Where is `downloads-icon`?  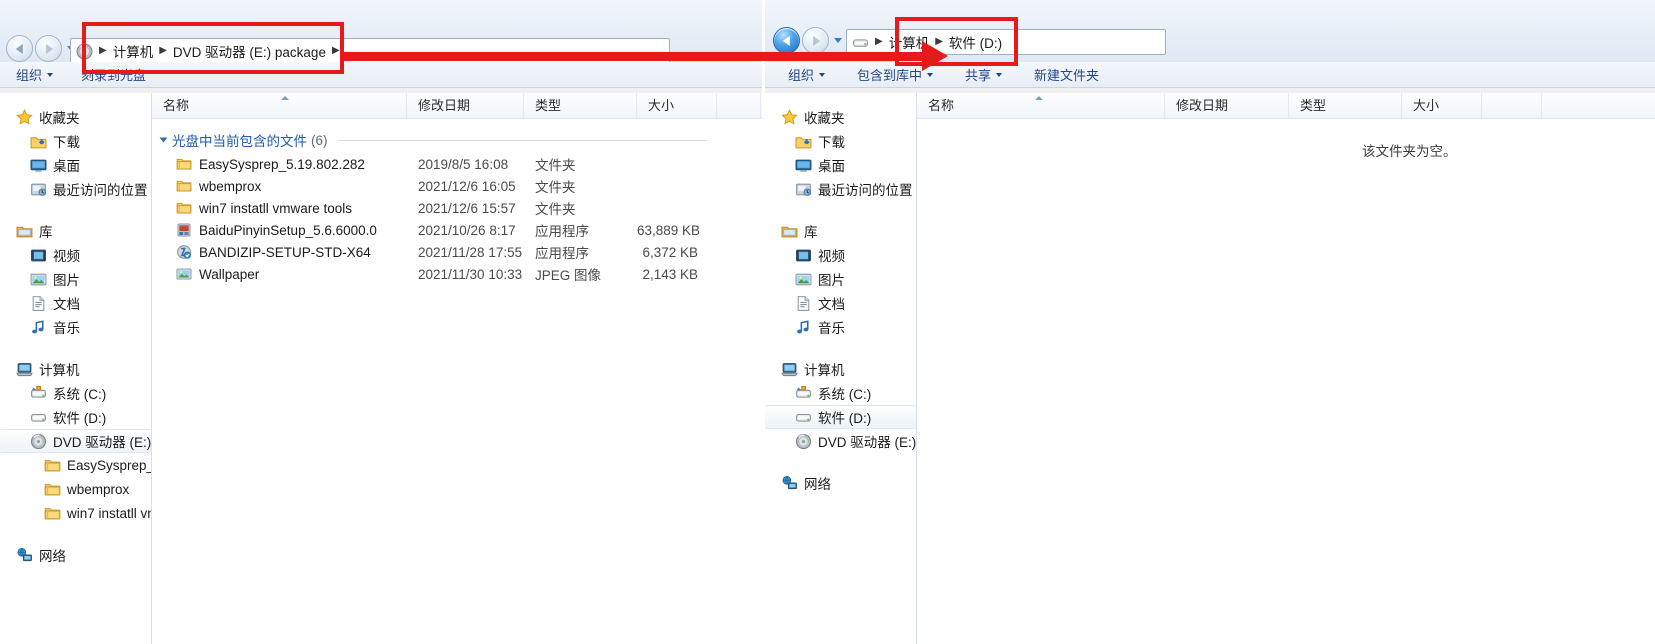 downloads-icon is located at coordinates (38, 142).